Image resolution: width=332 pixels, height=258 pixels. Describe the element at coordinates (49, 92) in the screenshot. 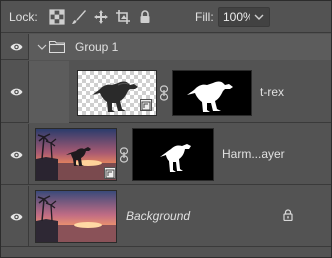

I see `group-indent-bar` at that location.